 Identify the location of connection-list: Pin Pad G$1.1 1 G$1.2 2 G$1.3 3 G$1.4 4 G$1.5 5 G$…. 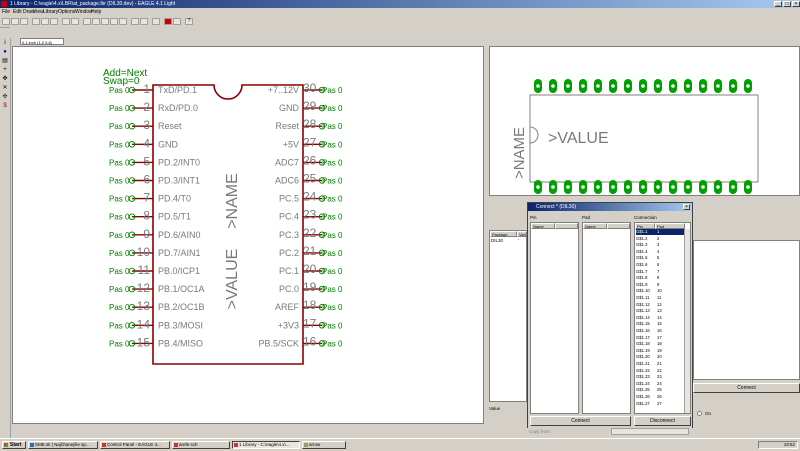
(662, 318).